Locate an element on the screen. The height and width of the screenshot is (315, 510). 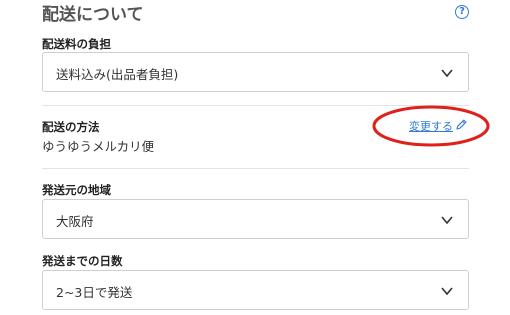
shipping-fee-value: 送料込み(出品者負担) is located at coordinates (117, 74).